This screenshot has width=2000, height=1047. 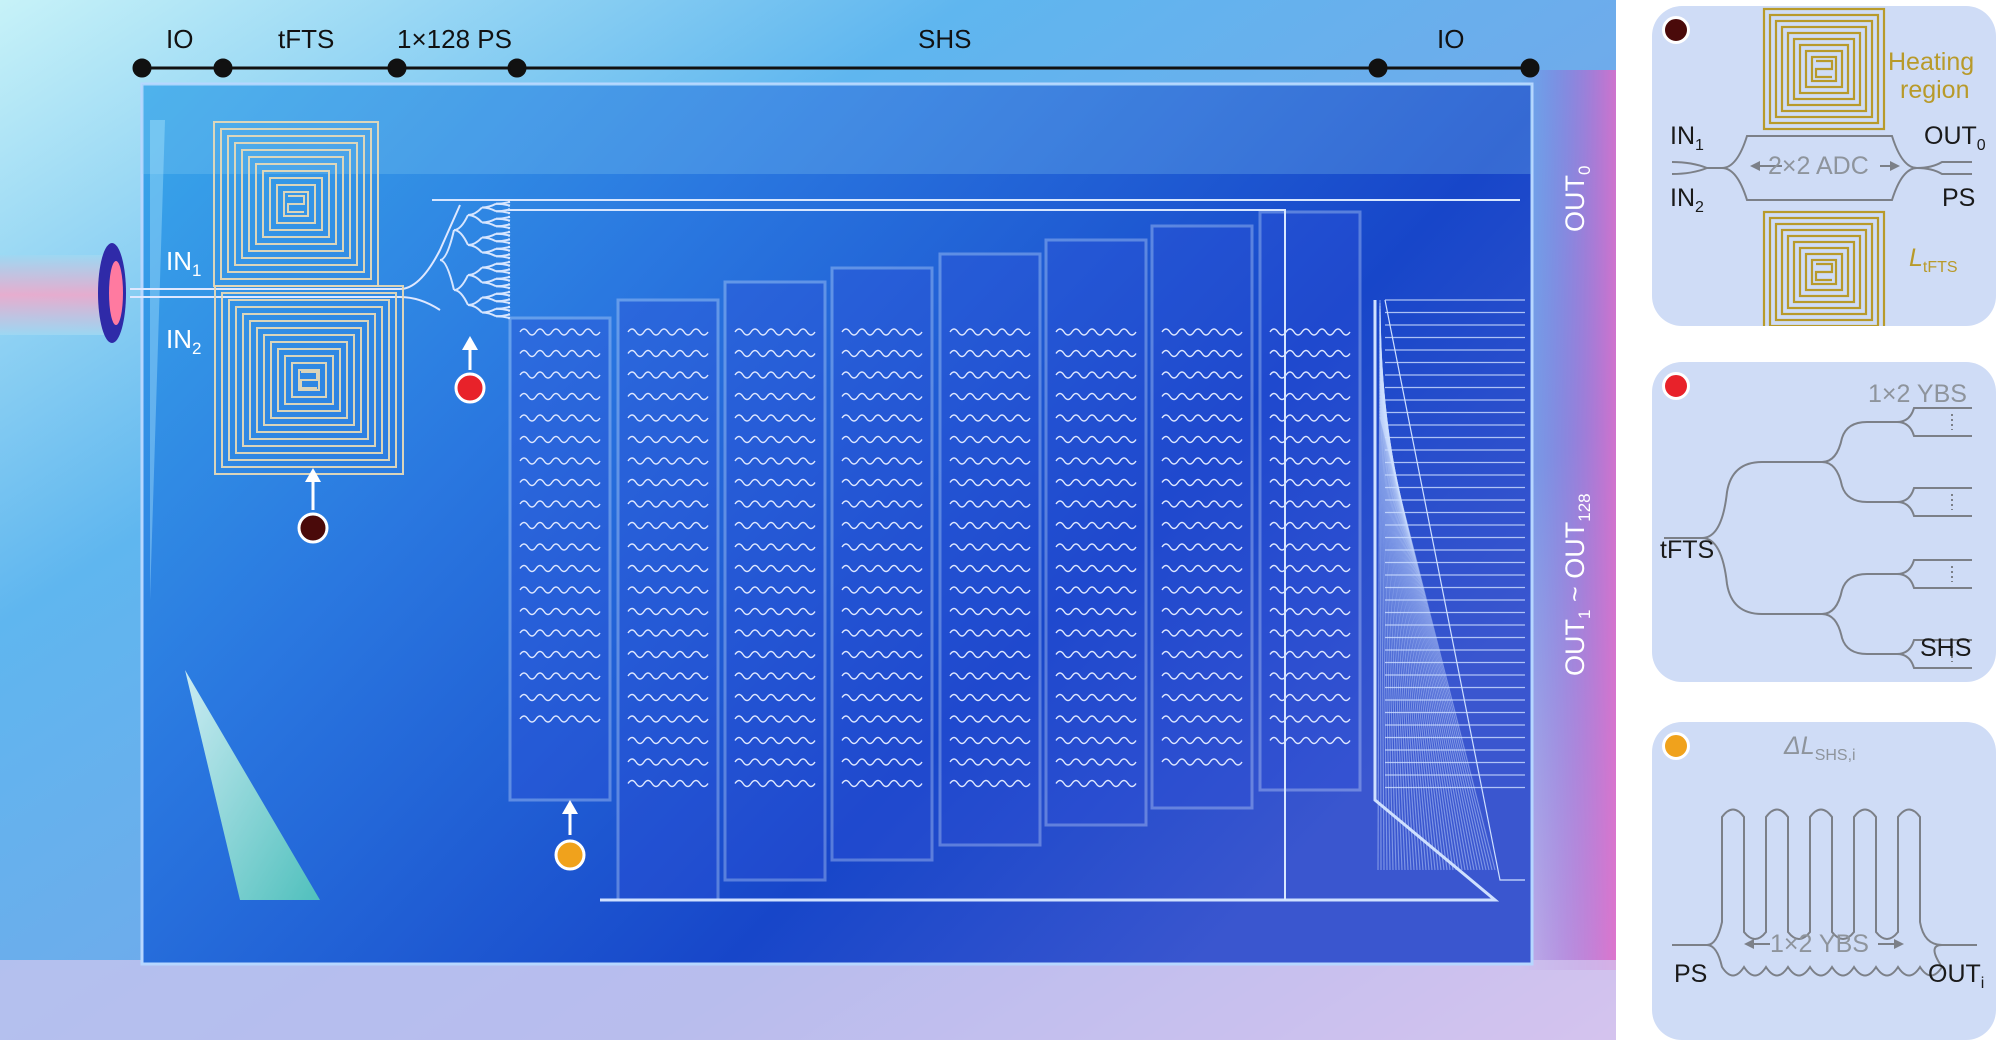 What do you see at coordinates (1824, 69) in the screenshot?
I see `heating-spiral-top` at bounding box center [1824, 69].